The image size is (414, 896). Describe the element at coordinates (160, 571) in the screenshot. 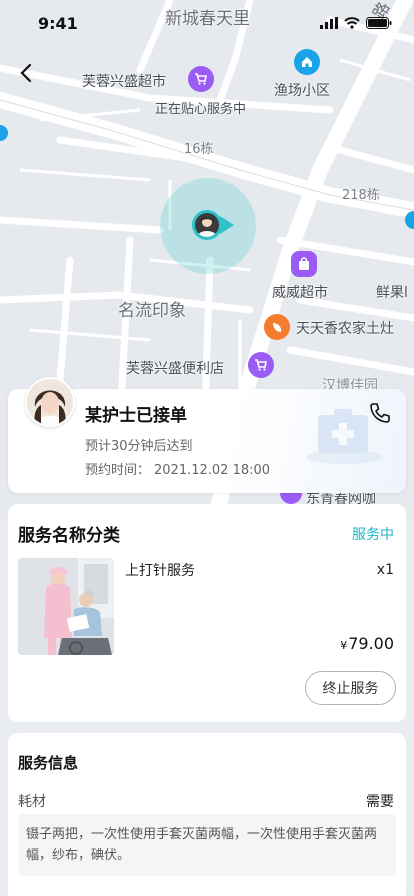

I see `service-item-name: 上打针服务` at that location.